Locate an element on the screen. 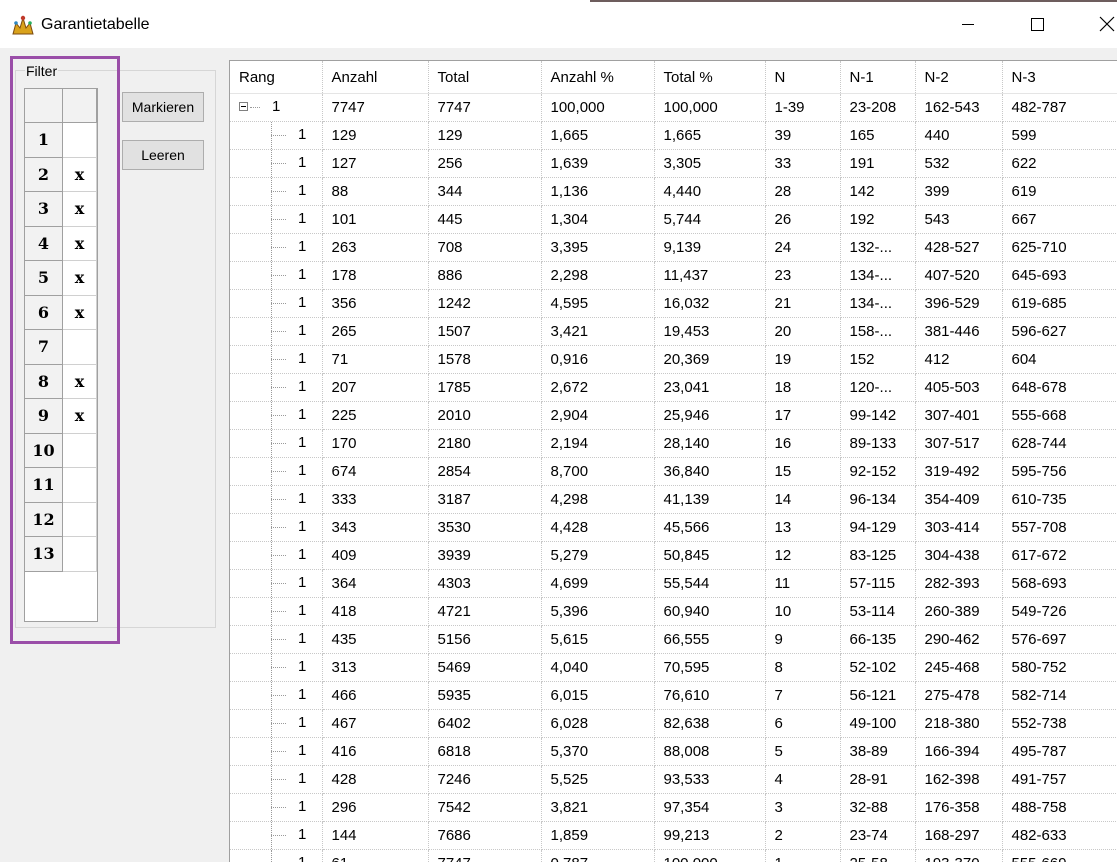 This screenshot has width=1117, height=862. table-cell: 307-401 is located at coordinates (959, 415).